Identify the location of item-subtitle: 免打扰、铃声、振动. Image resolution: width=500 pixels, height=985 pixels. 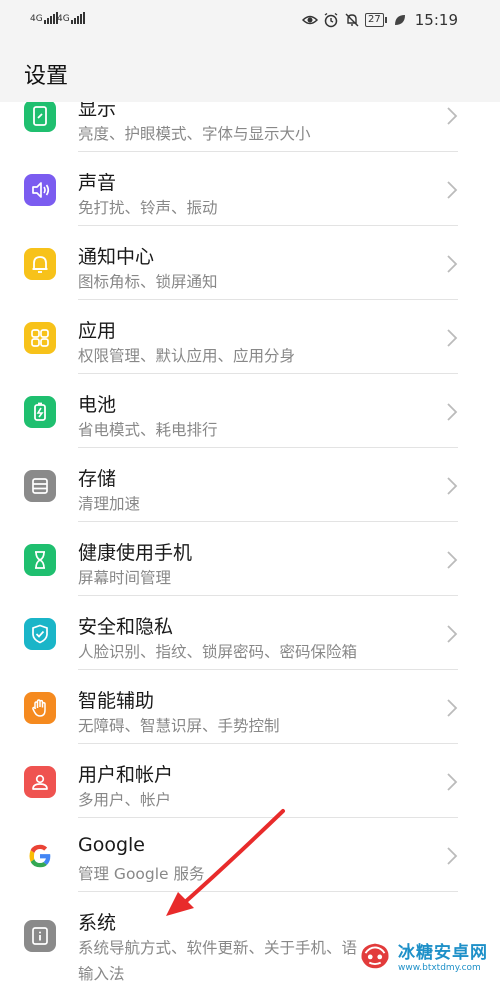
(148, 208).